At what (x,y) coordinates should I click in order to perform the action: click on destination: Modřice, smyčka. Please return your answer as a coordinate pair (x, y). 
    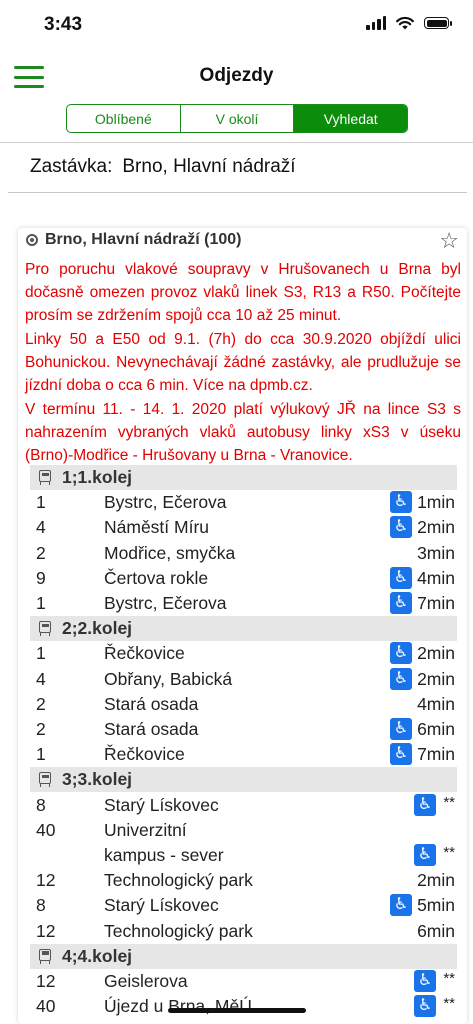
    Looking at the image, I should click on (170, 552).